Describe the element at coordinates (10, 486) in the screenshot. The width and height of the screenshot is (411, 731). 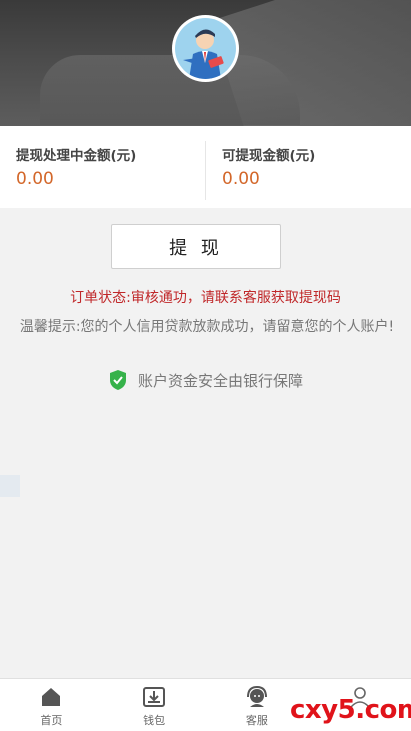
I see `side-float-tab` at that location.